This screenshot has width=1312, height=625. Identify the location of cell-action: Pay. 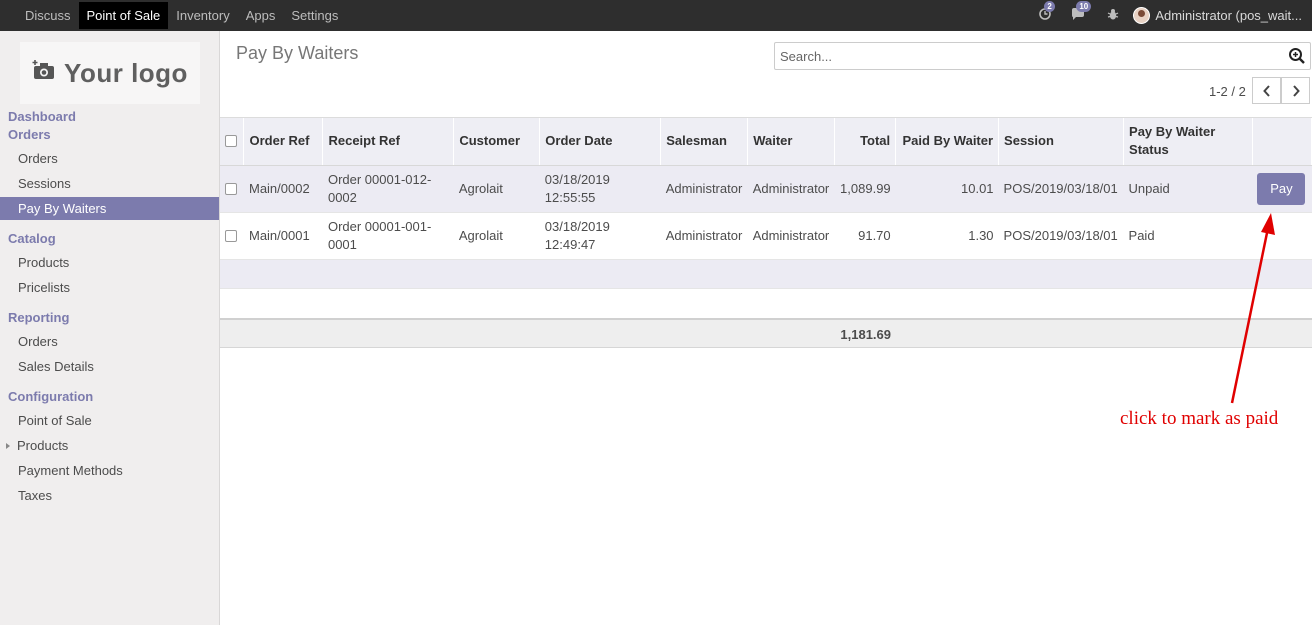
(1282, 189).